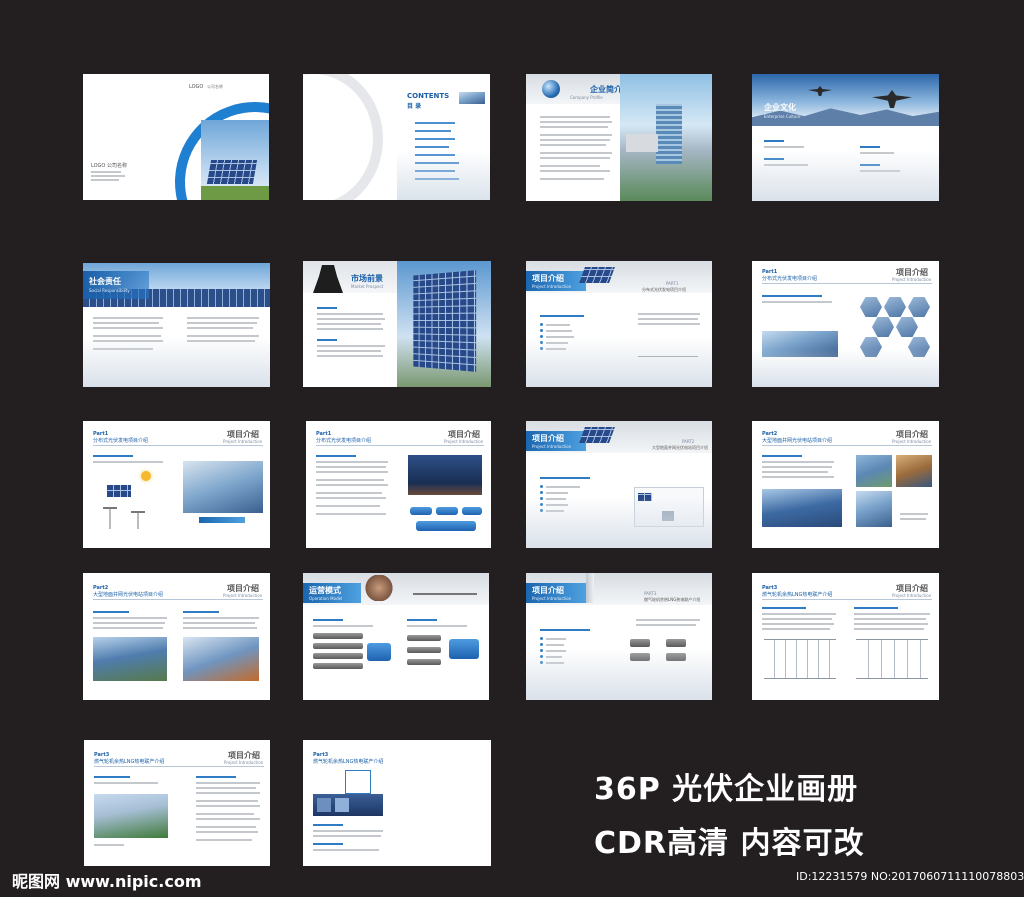 The image size is (1024, 897). Describe the element at coordinates (446, 526) in the screenshot. I see `news-box-wide` at that location.